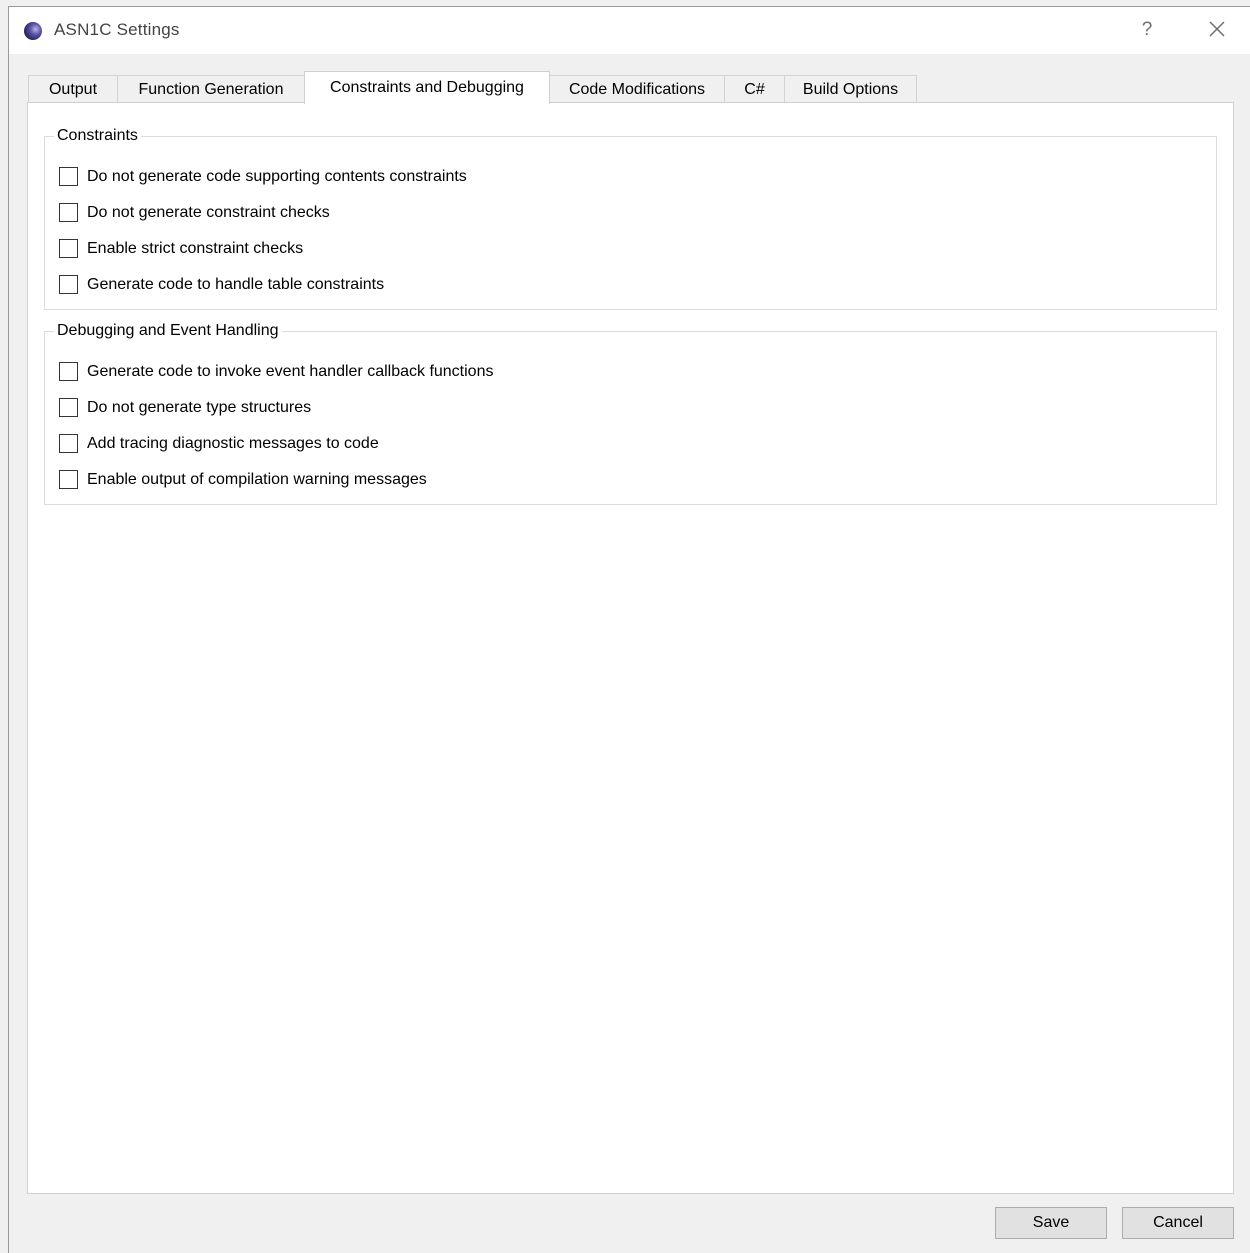 This screenshot has height=1253, width=1250. Describe the element at coordinates (97, 136) in the screenshot. I see `constraints-group-title: Constraints` at that location.